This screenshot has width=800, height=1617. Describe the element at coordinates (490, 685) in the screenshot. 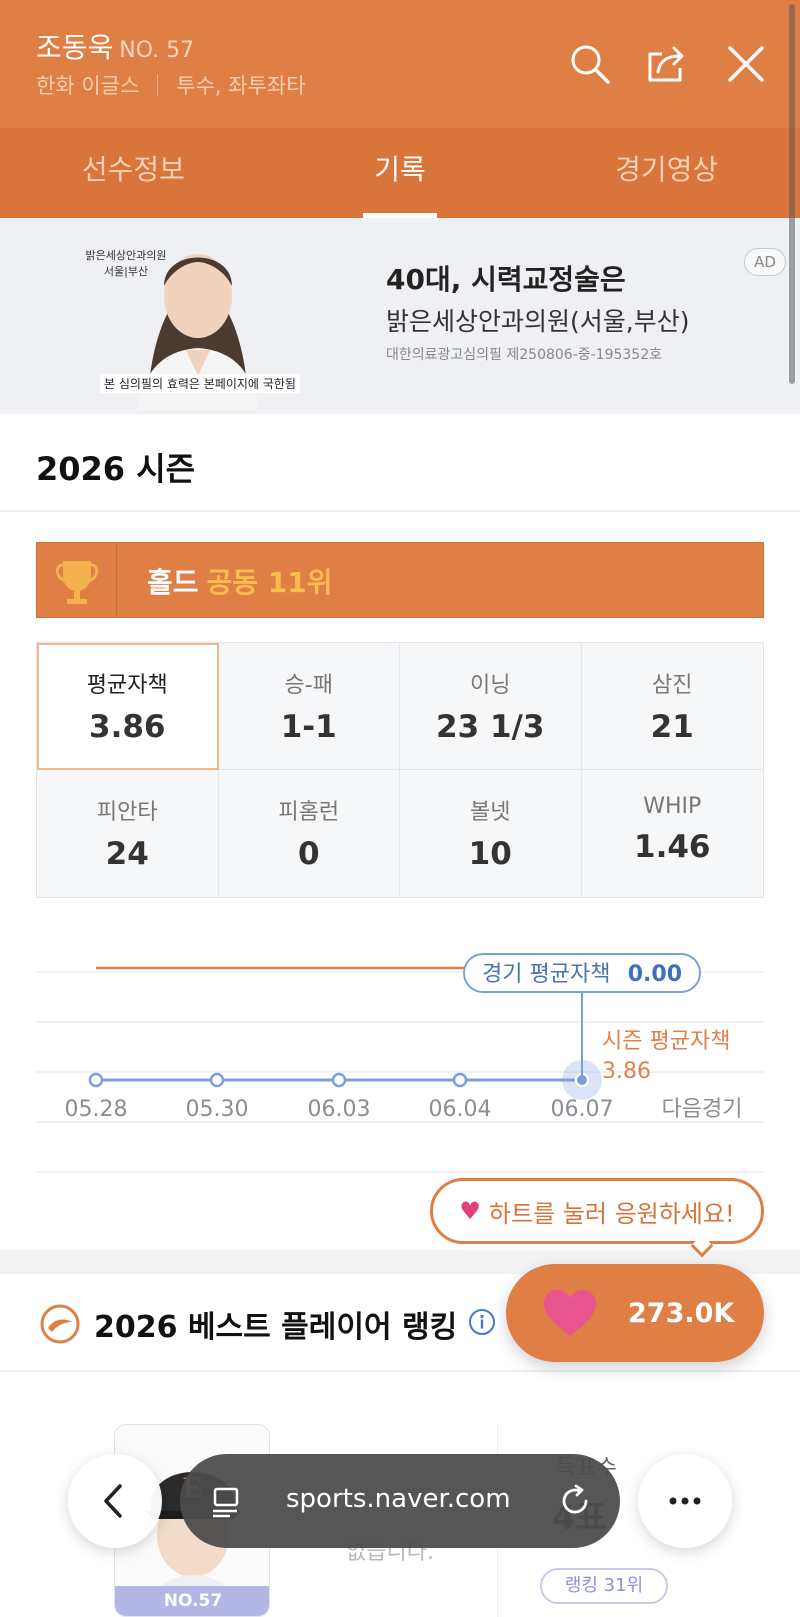

I see `stat-label: 이닝` at that location.